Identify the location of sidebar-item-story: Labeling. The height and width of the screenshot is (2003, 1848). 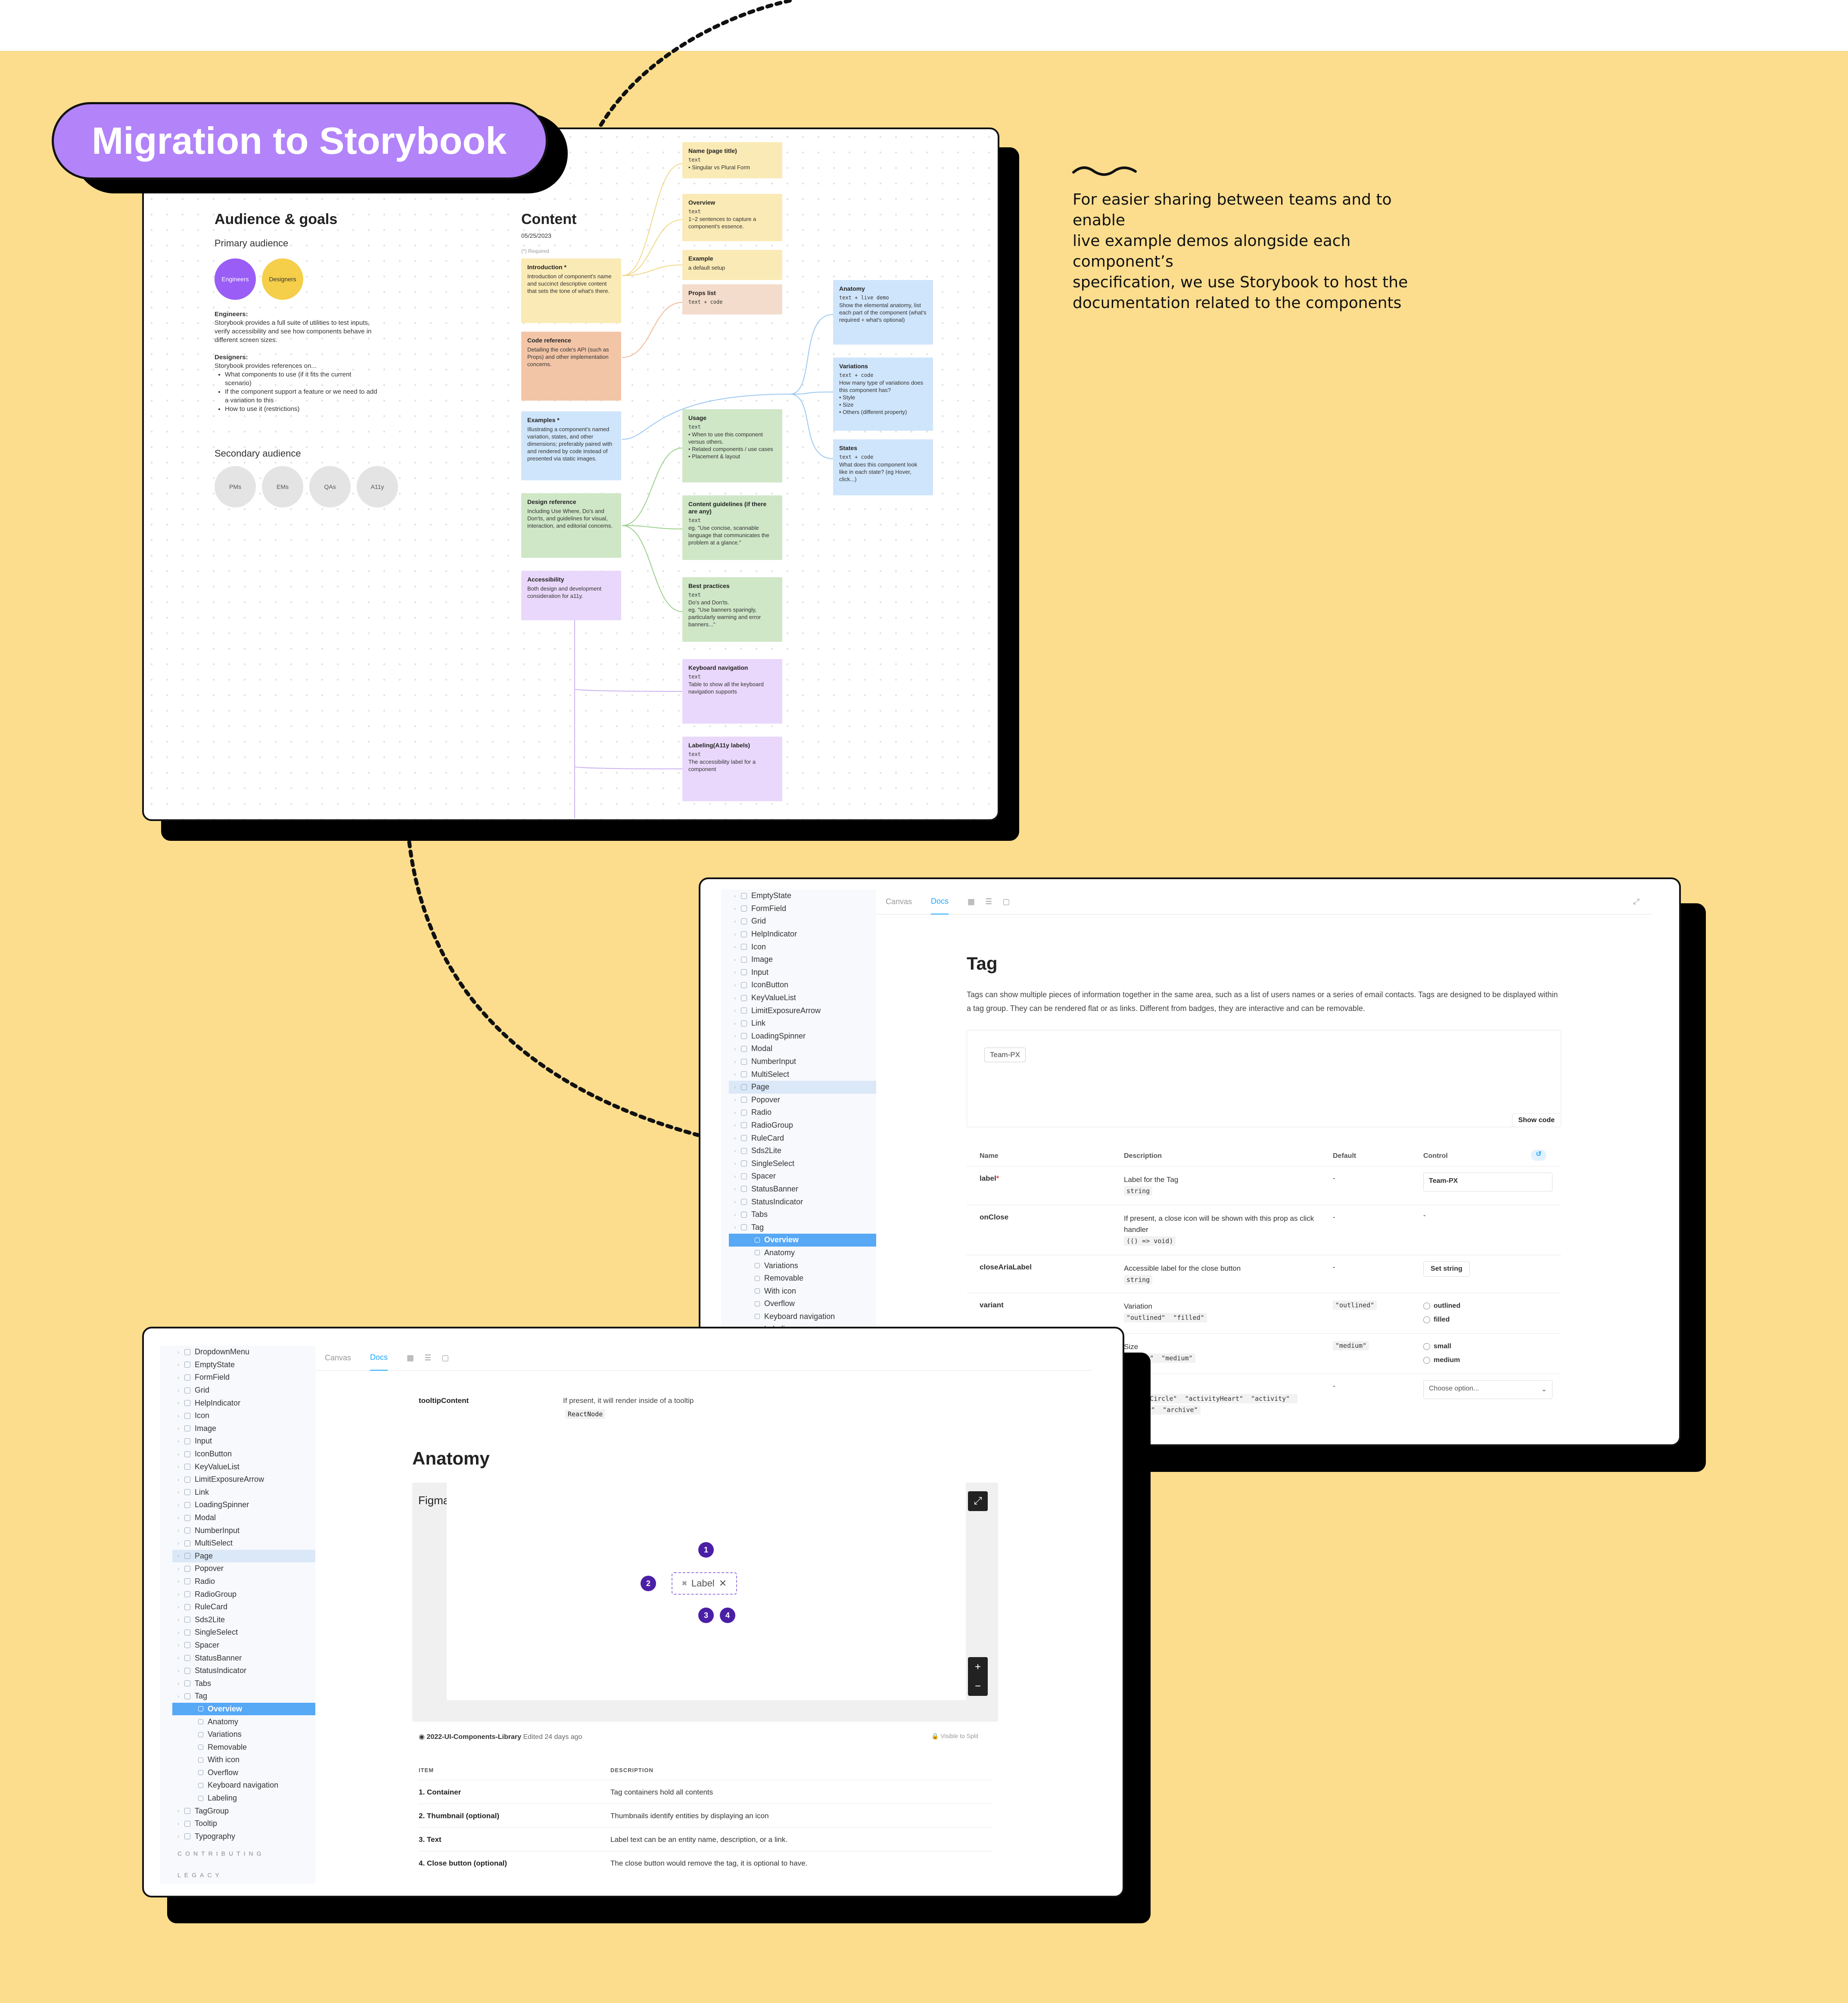
(244, 1798).